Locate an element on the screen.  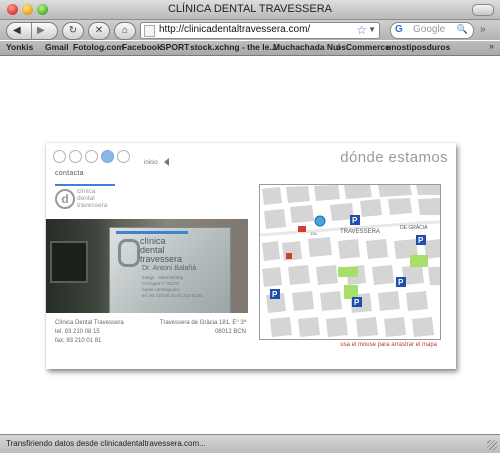
home-icon: ⌂ is located at coordinates (125, 30).